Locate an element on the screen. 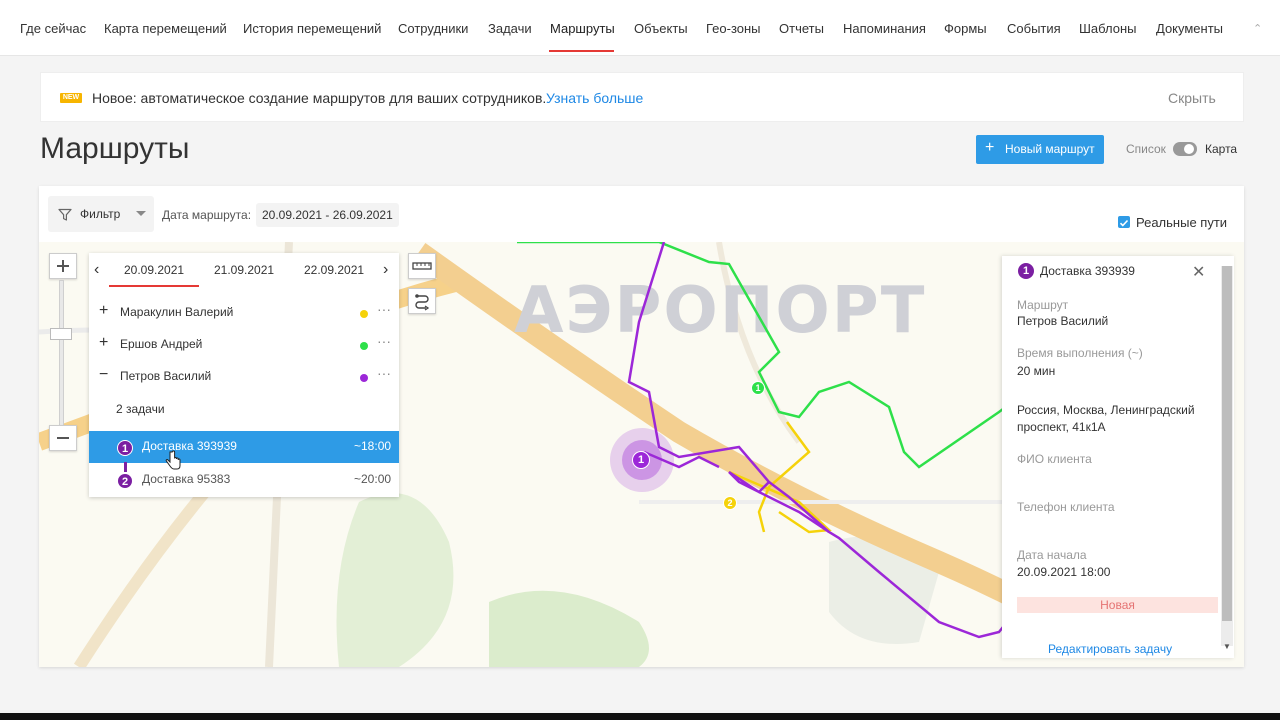  task-time: ~18:00 is located at coordinates (373, 446).